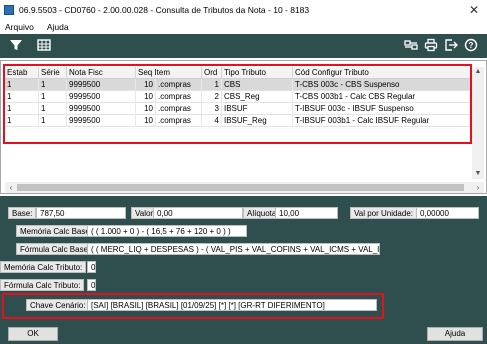 This screenshot has height=344, width=487. I want to click on base-label: Base:, so click(22, 213).